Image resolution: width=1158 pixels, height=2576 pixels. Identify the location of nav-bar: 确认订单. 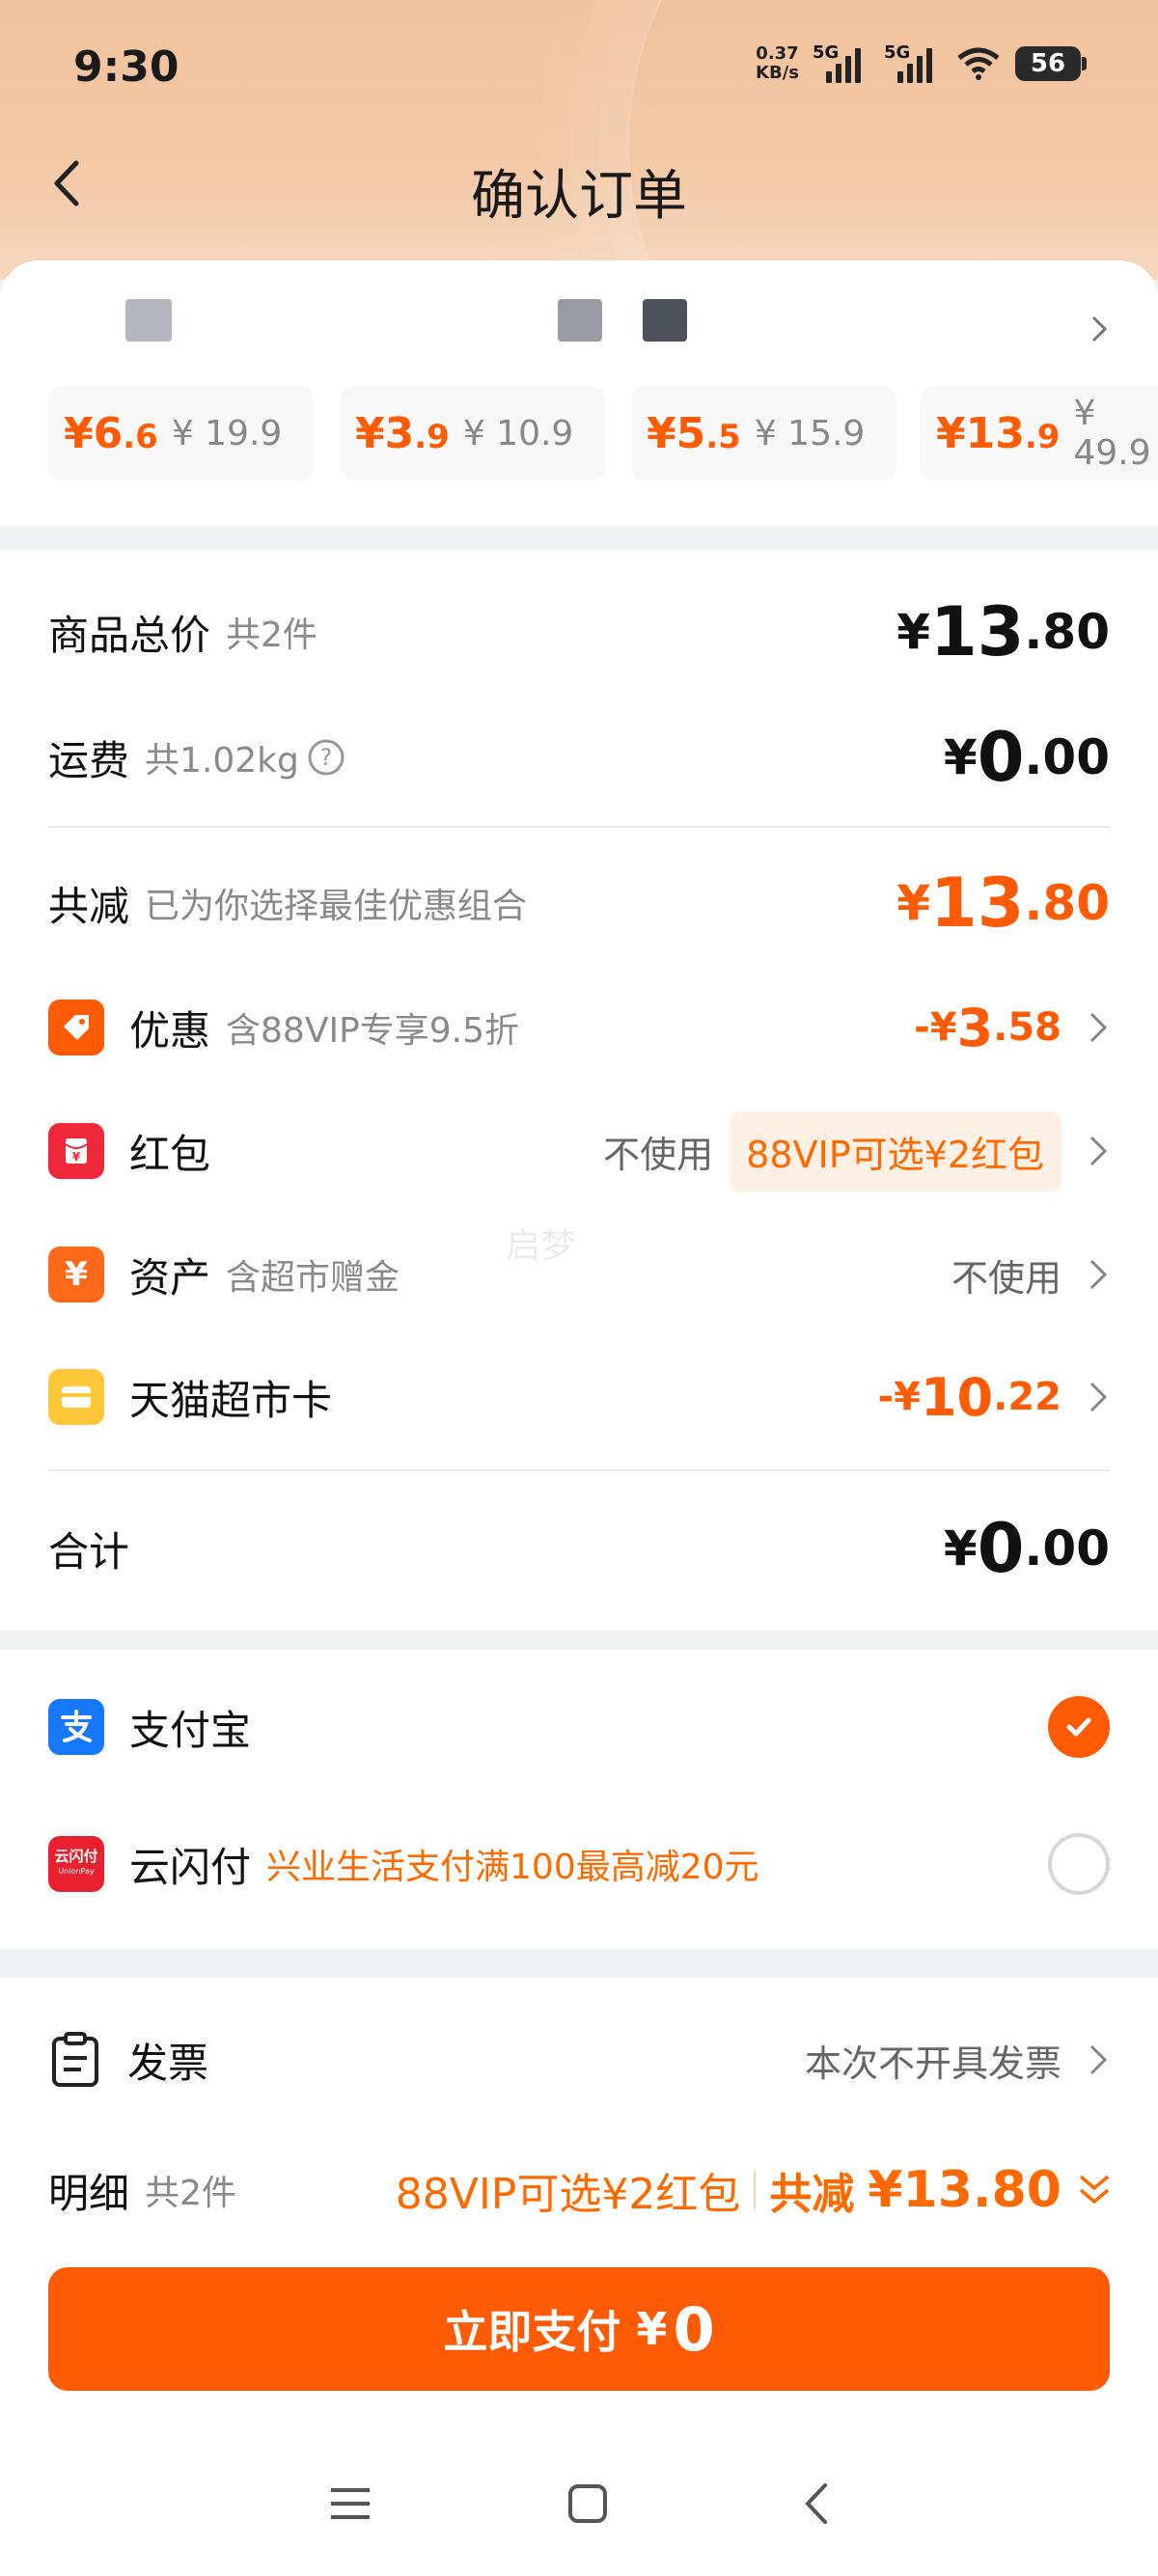
(579, 187).